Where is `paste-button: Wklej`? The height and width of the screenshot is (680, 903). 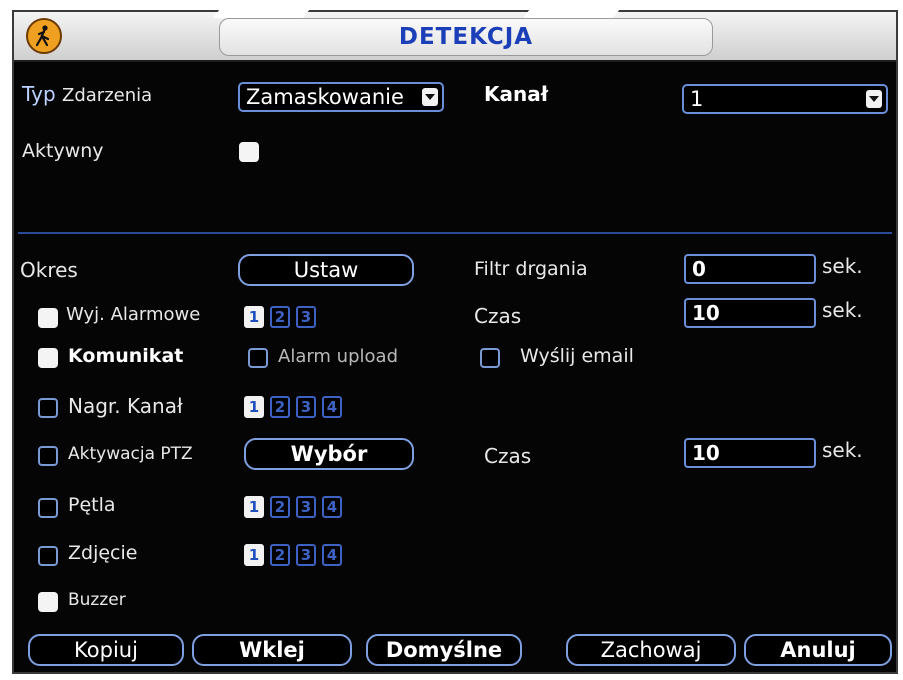 paste-button: Wklej is located at coordinates (272, 650).